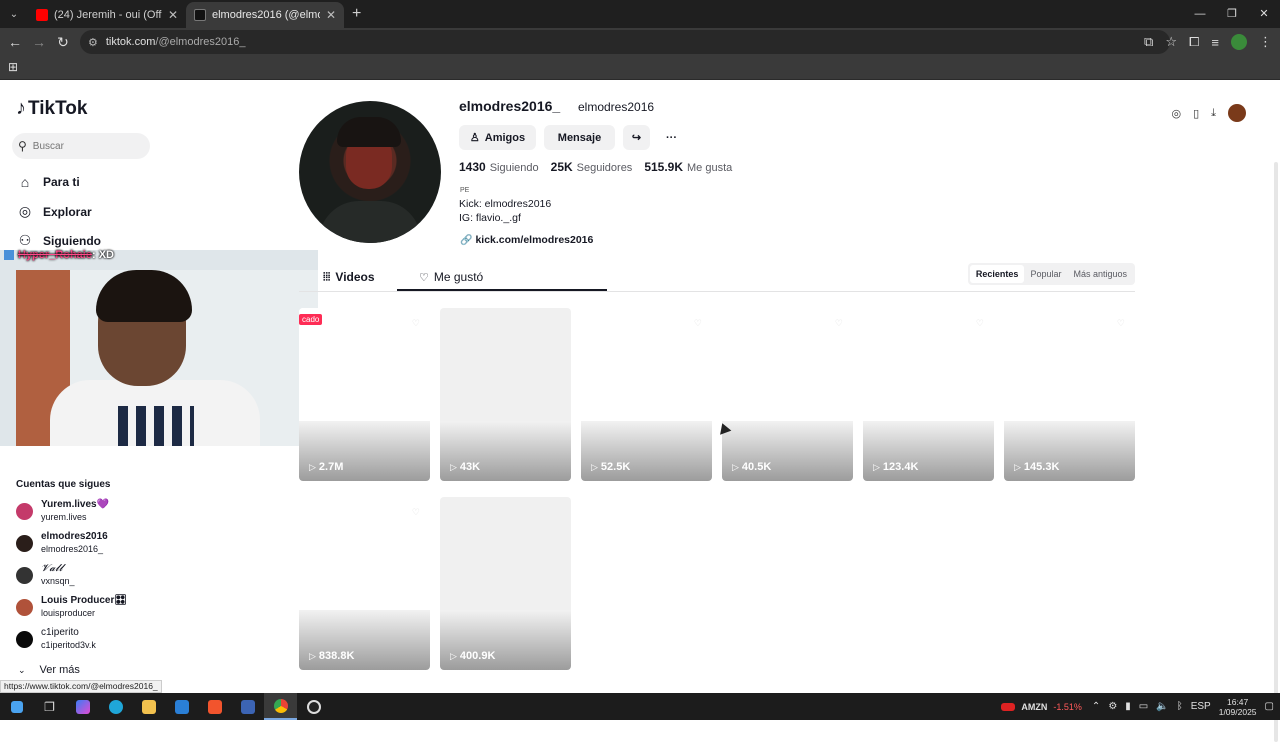 The image size is (1280, 742). Describe the element at coordinates (1215, 42) in the screenshot. I see `media-control-icon: ≡` at that location.